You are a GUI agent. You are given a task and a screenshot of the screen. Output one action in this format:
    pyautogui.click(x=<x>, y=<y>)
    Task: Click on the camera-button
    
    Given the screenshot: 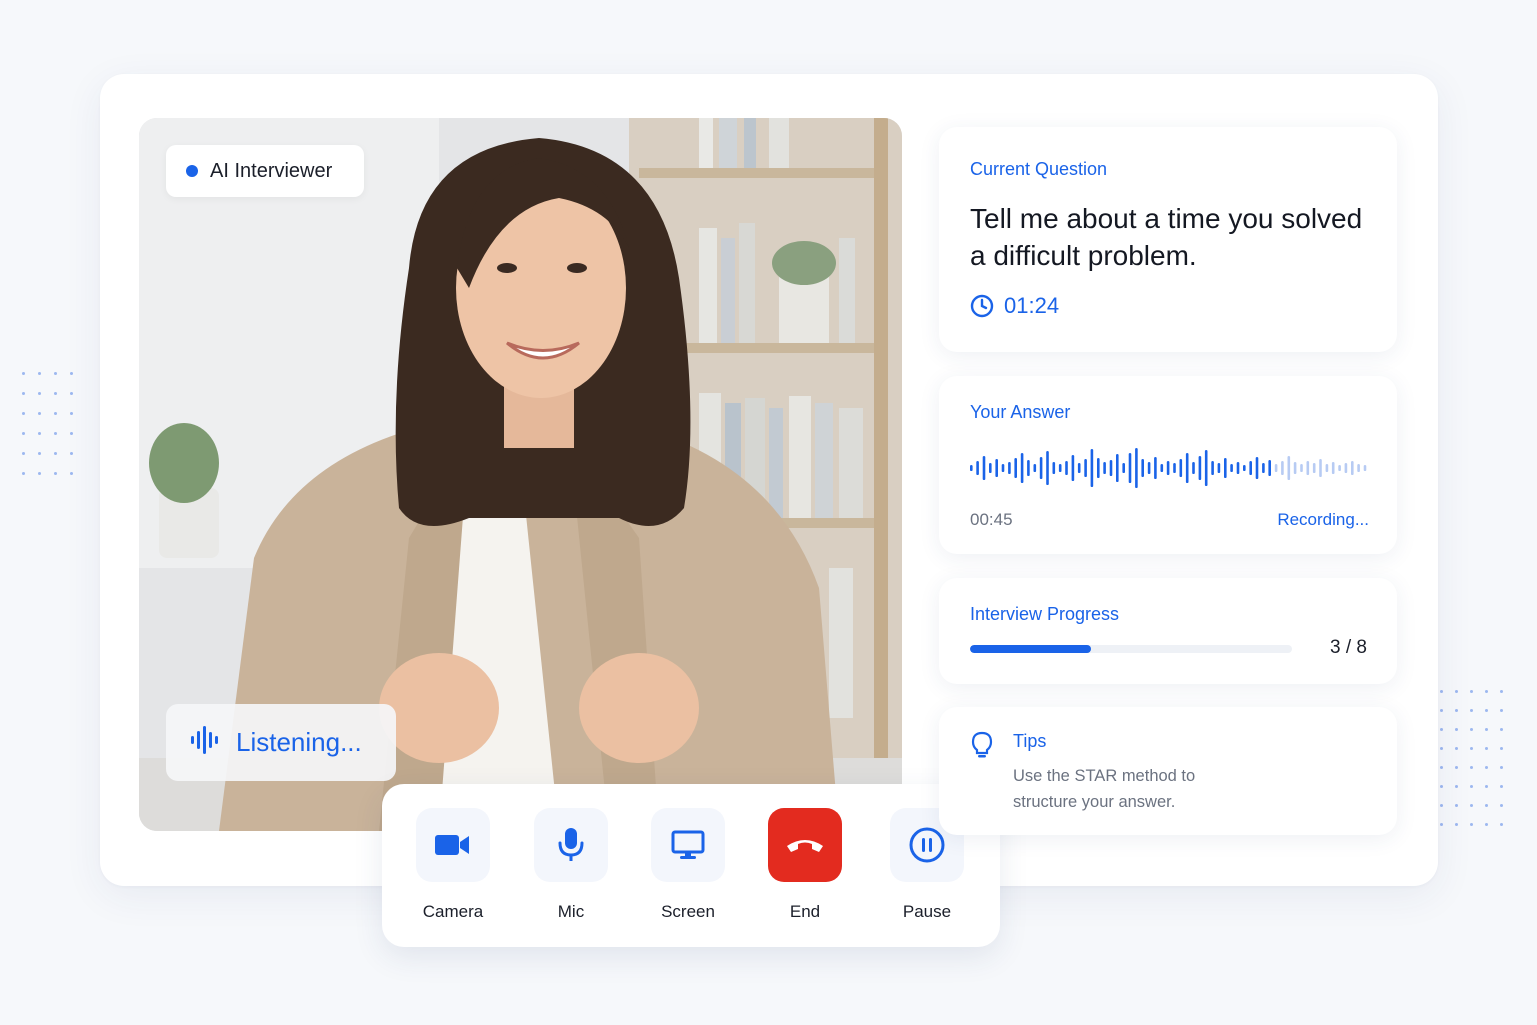 What is the action you would take?
    pyautogui.click(x=453, y=845)
    